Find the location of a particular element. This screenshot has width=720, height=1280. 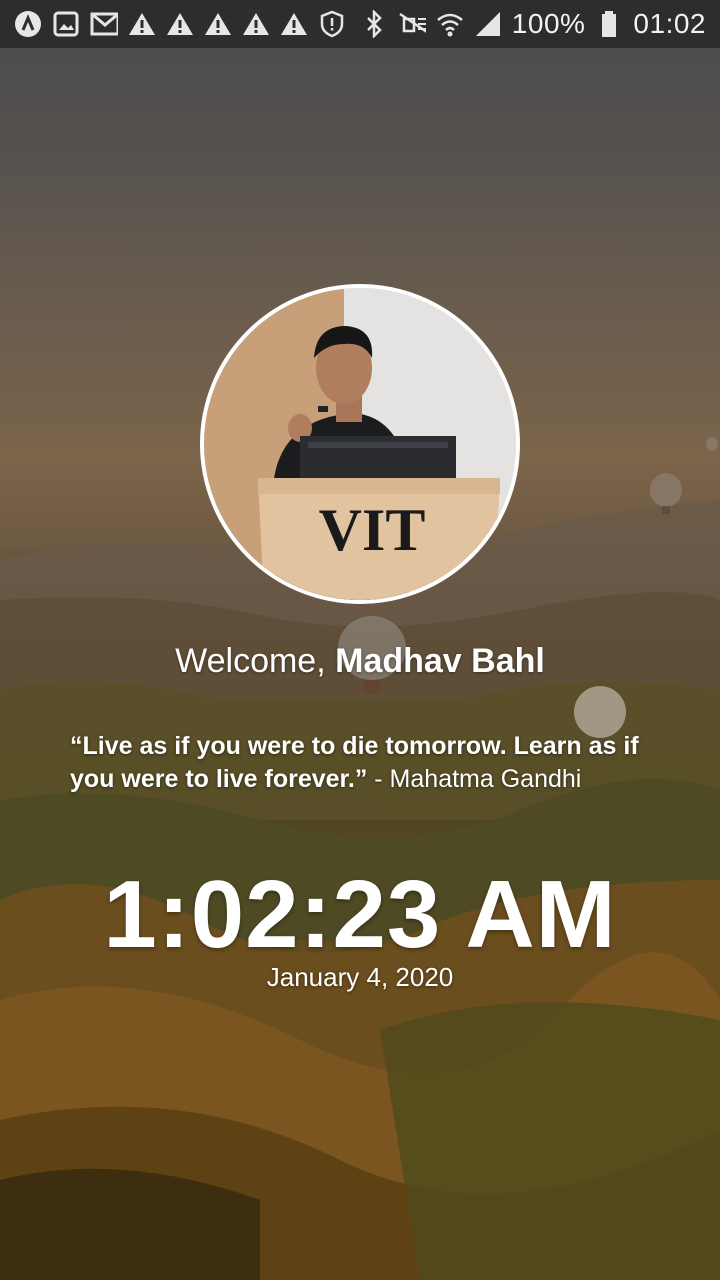

clock-time: 1:02:23 AM is located at coordinates (360, 914).